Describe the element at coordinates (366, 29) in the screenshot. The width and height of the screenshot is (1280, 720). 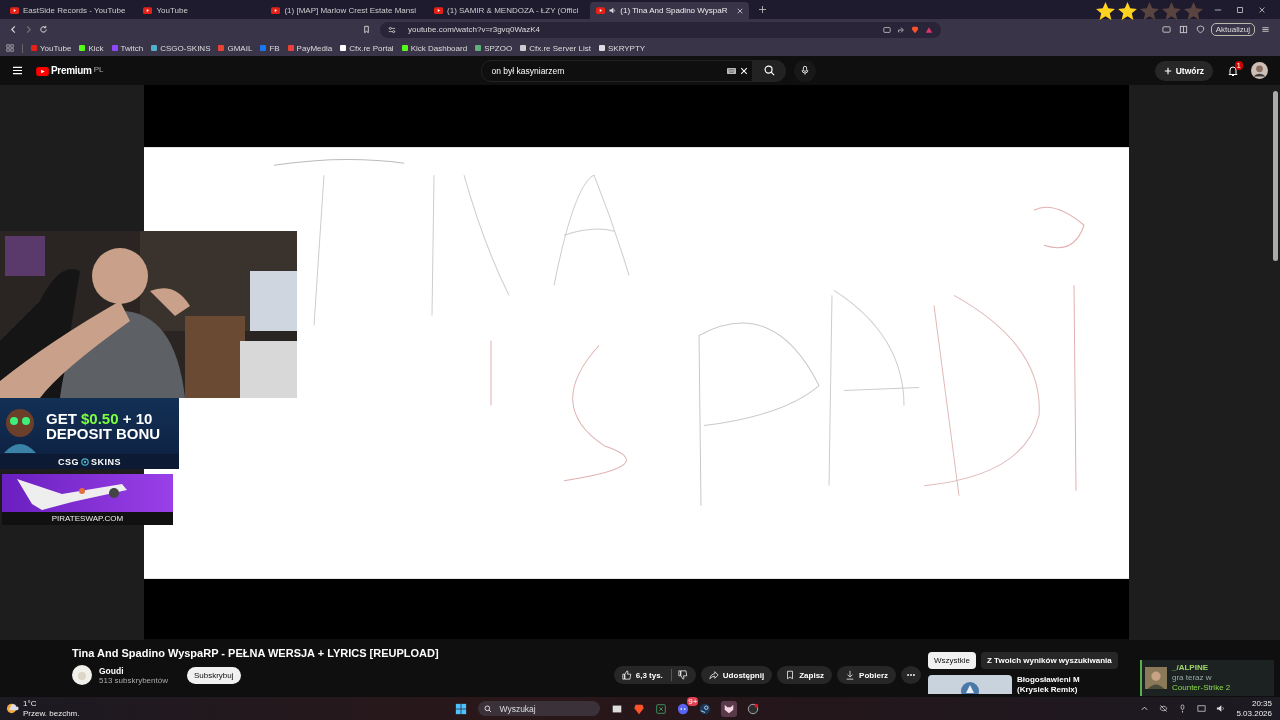
I see `bookmark-icon` at that location.